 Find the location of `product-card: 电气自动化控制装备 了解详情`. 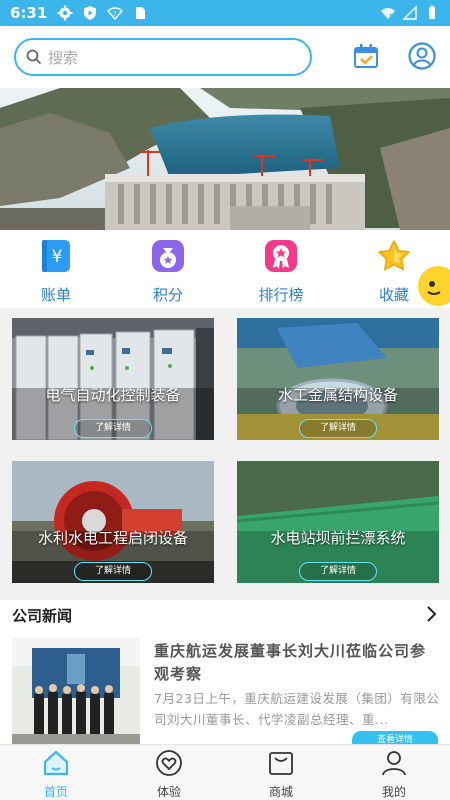

product-card: 电气自动化控制装备 了解详情 is located at coordinates (113, 379).